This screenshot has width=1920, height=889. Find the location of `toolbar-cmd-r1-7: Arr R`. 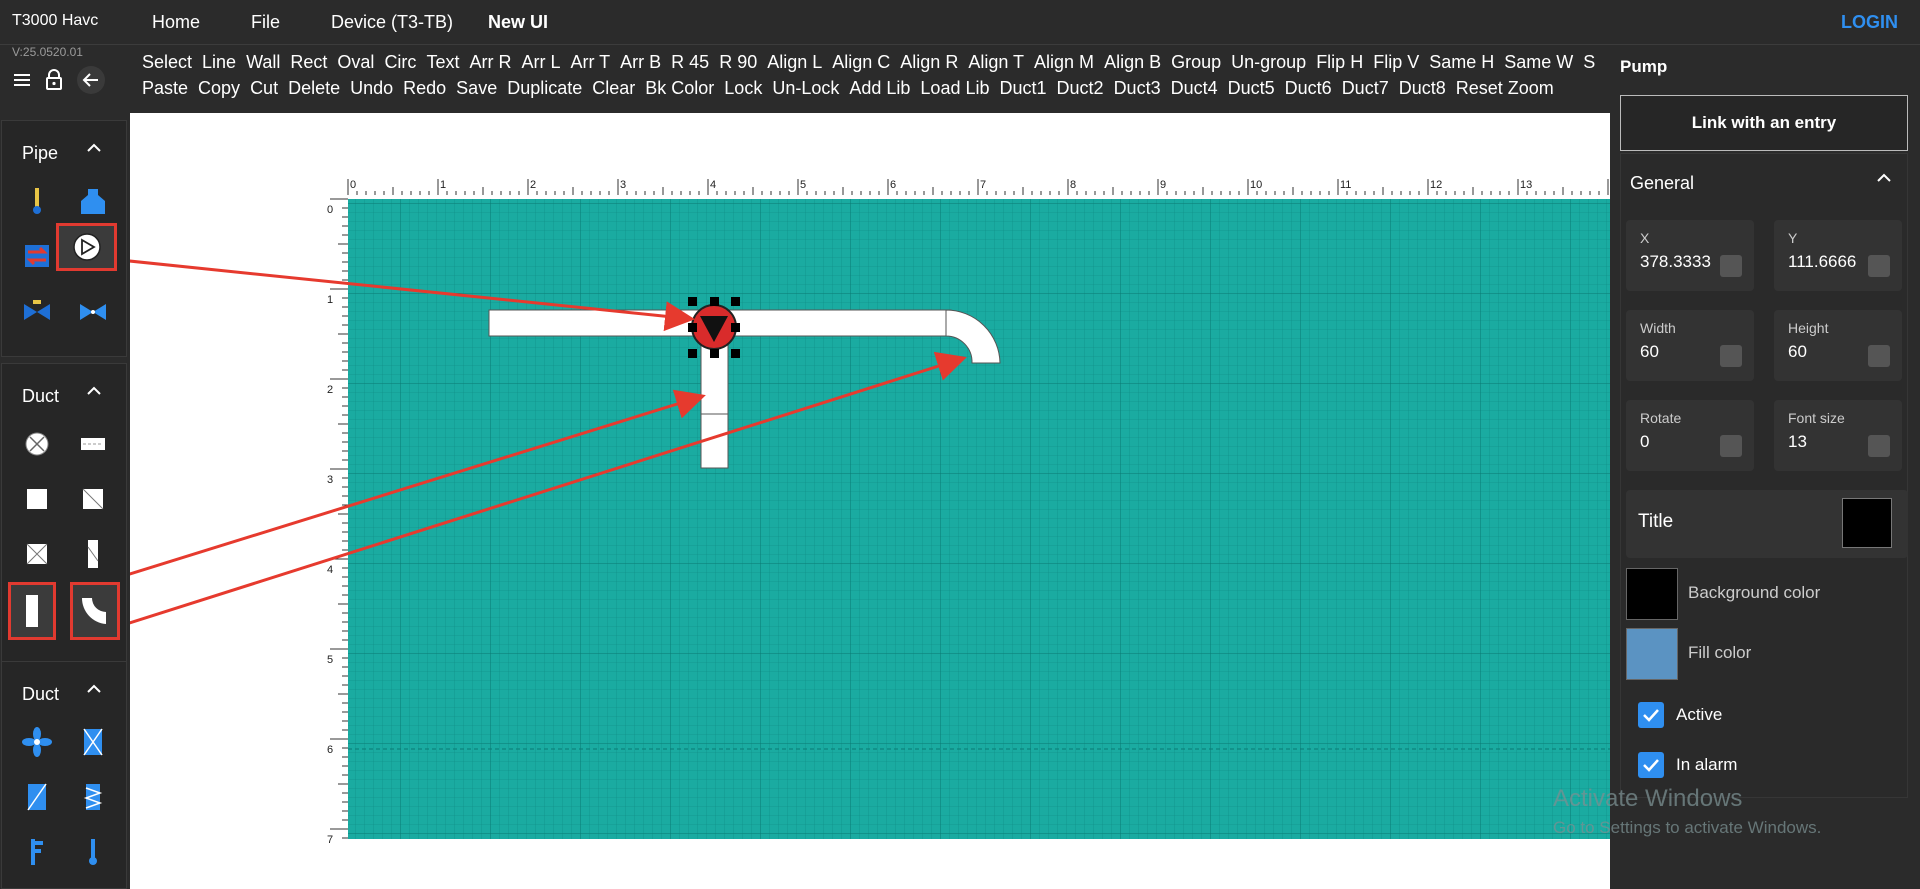

toolbar-cmd-r1-7: Arr R is located at coordinates (490, 62).